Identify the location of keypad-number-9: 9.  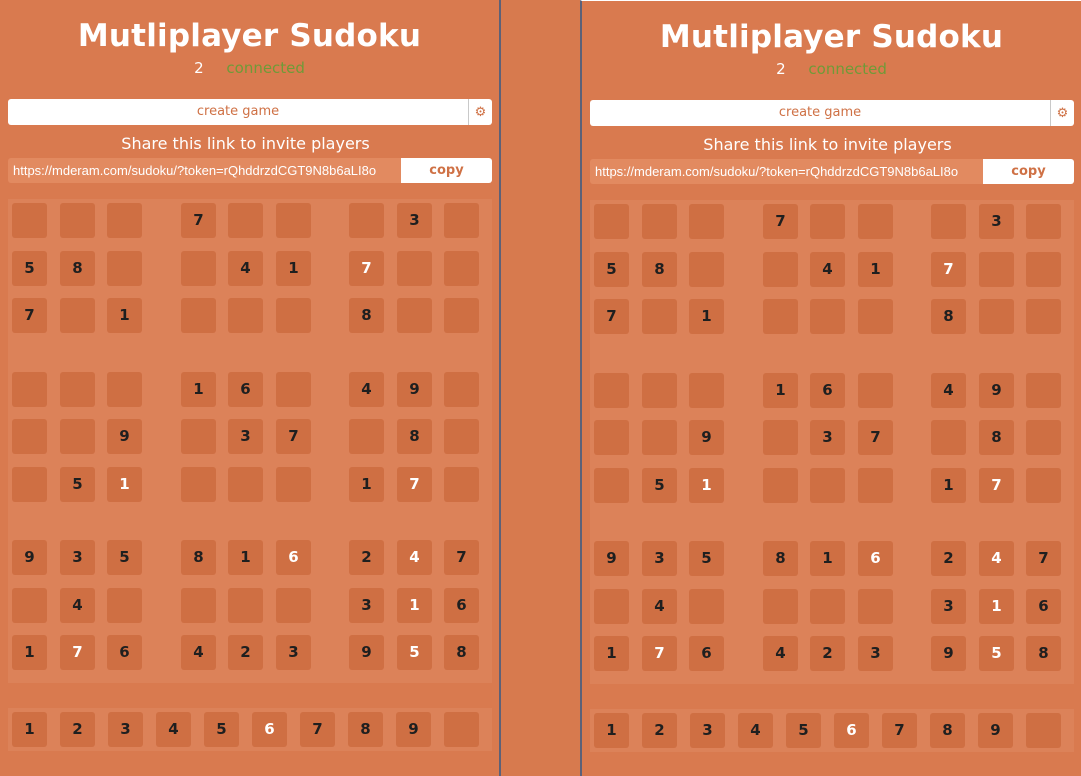
(995, 730).